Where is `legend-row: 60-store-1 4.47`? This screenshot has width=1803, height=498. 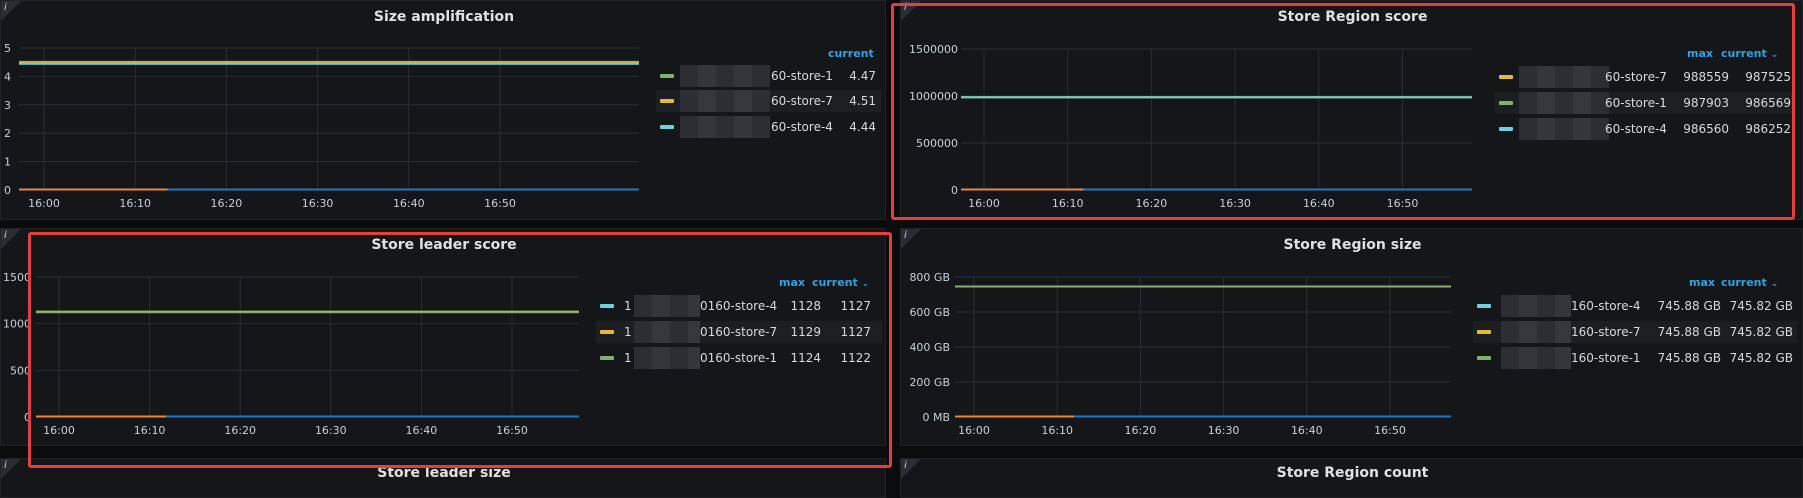
legend-row: 60-store-1 4.47 is located at coordinates (768, 76).